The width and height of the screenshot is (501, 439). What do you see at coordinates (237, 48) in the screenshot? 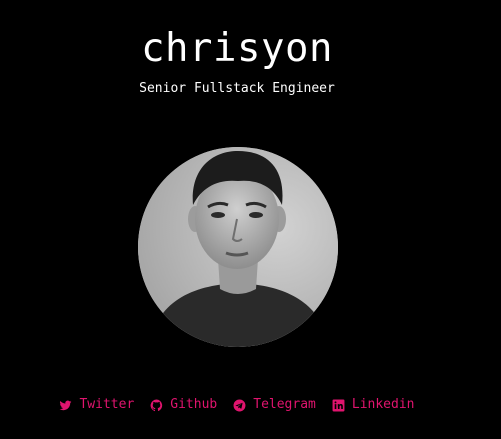
I see `profile-name: chrisyon` at bounding box center [237, 48].